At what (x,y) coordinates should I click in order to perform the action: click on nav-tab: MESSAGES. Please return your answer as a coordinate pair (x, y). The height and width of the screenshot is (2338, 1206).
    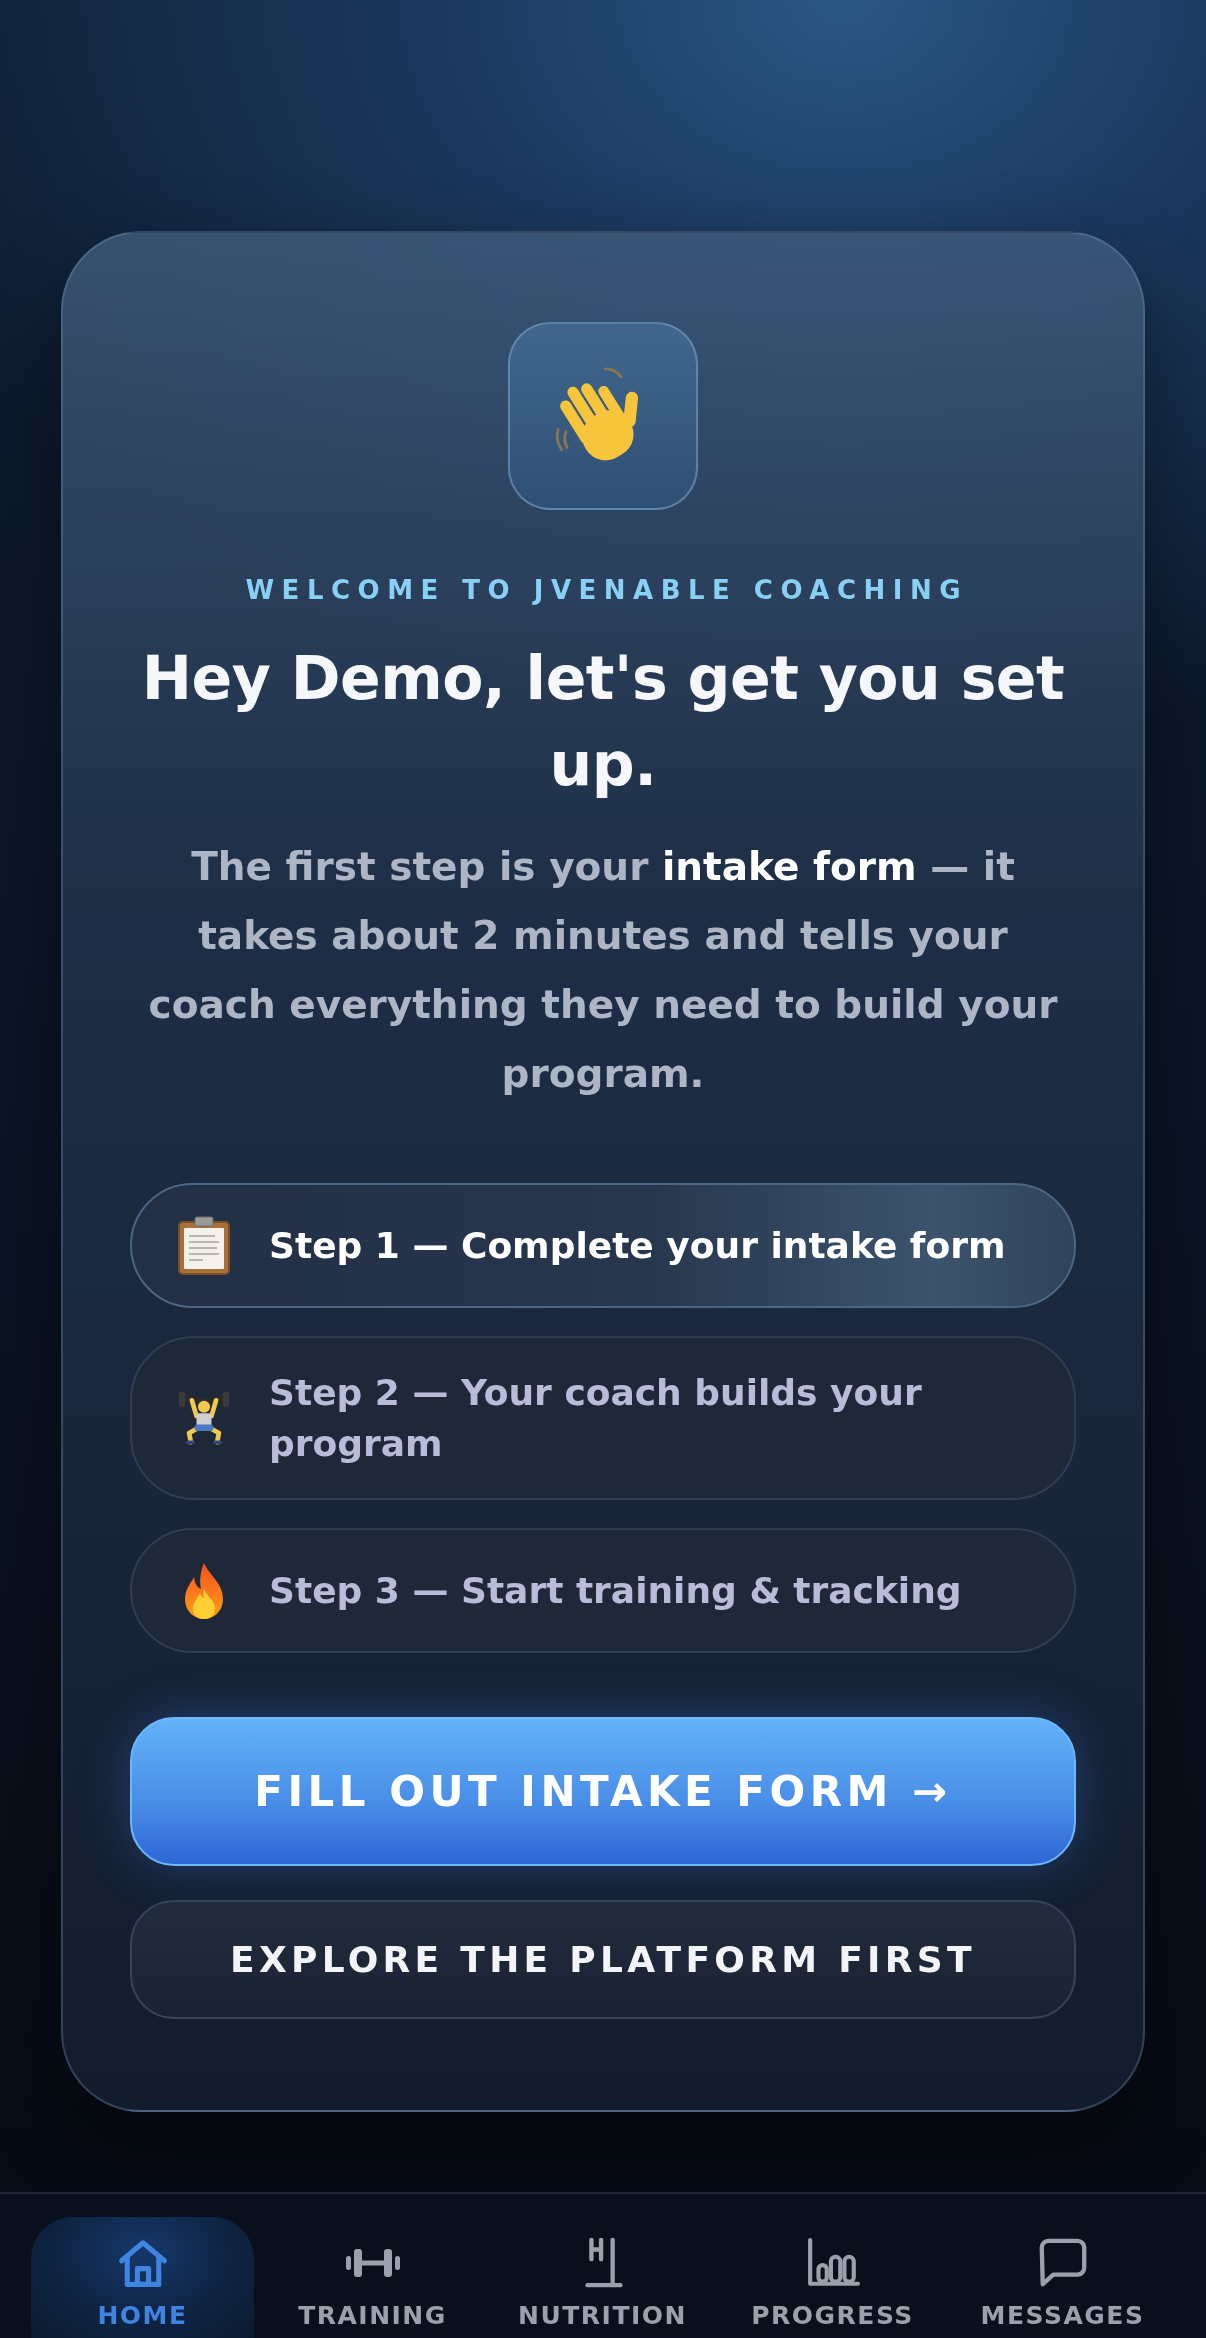
    Looking at the image, I should click on (1062, 2277).